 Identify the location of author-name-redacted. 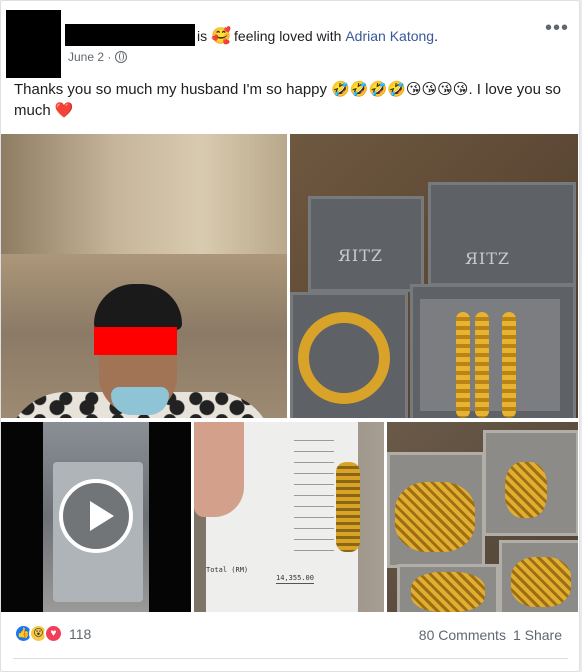
(130, 35).